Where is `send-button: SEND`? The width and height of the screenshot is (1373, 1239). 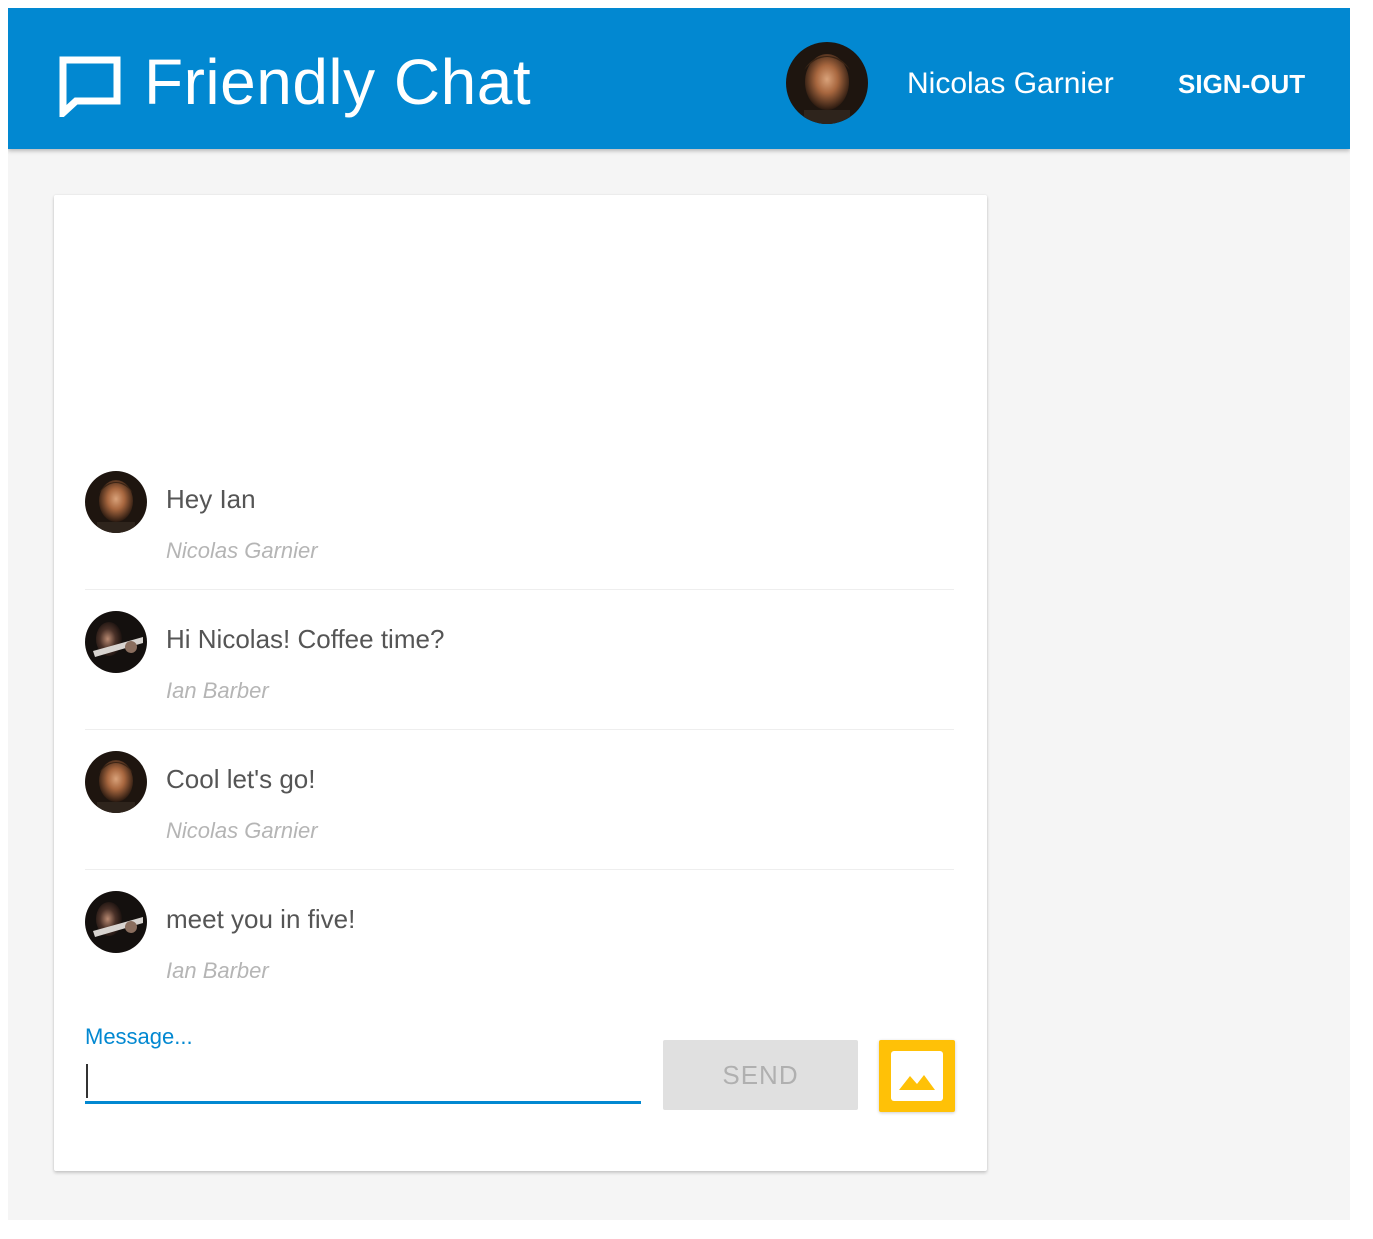 send-button: SEND is located at coordinates (760, 1075).